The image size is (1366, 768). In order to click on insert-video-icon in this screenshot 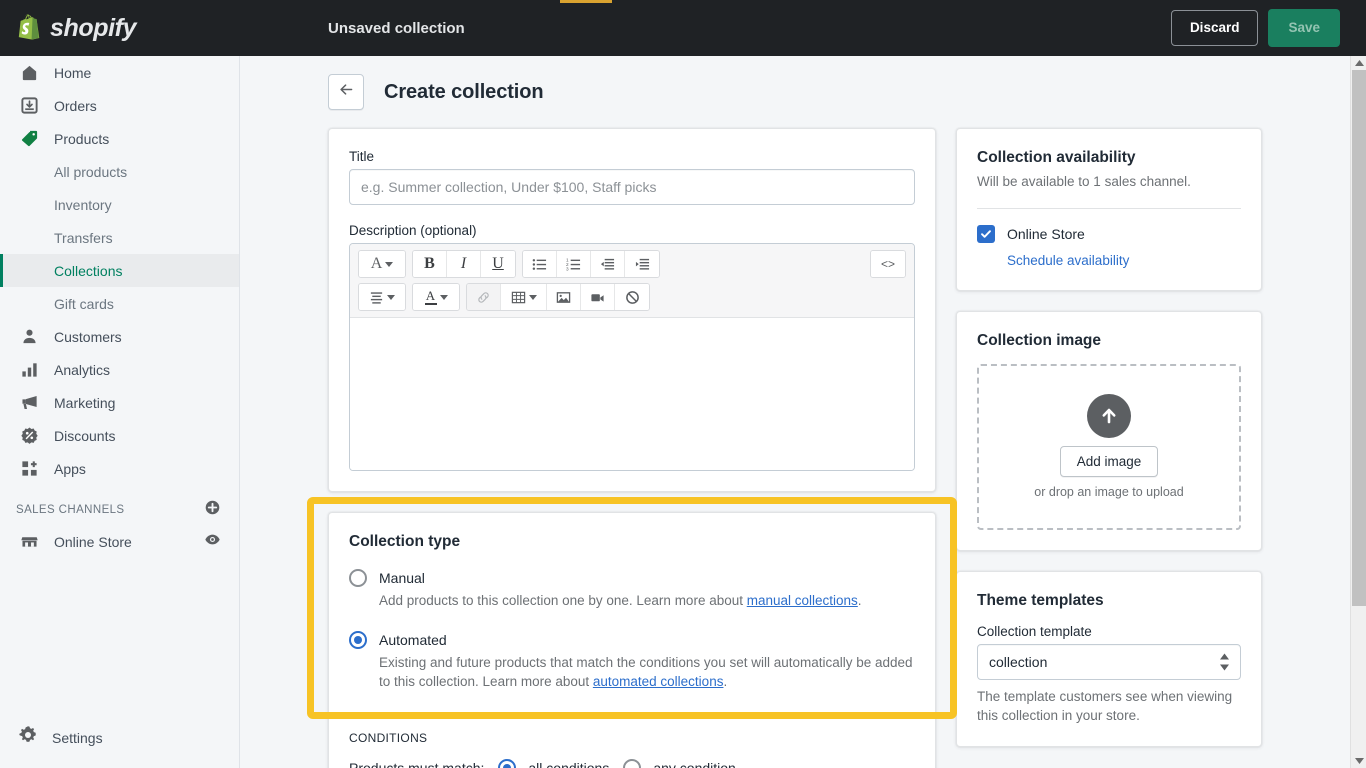, I will do `click(598, 297)`.